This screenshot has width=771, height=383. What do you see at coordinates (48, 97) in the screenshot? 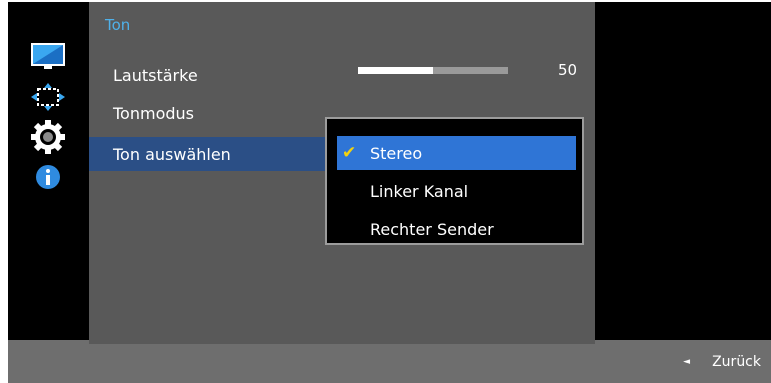
I see `resize-arrows-icon` at bounding box center [48, 97].